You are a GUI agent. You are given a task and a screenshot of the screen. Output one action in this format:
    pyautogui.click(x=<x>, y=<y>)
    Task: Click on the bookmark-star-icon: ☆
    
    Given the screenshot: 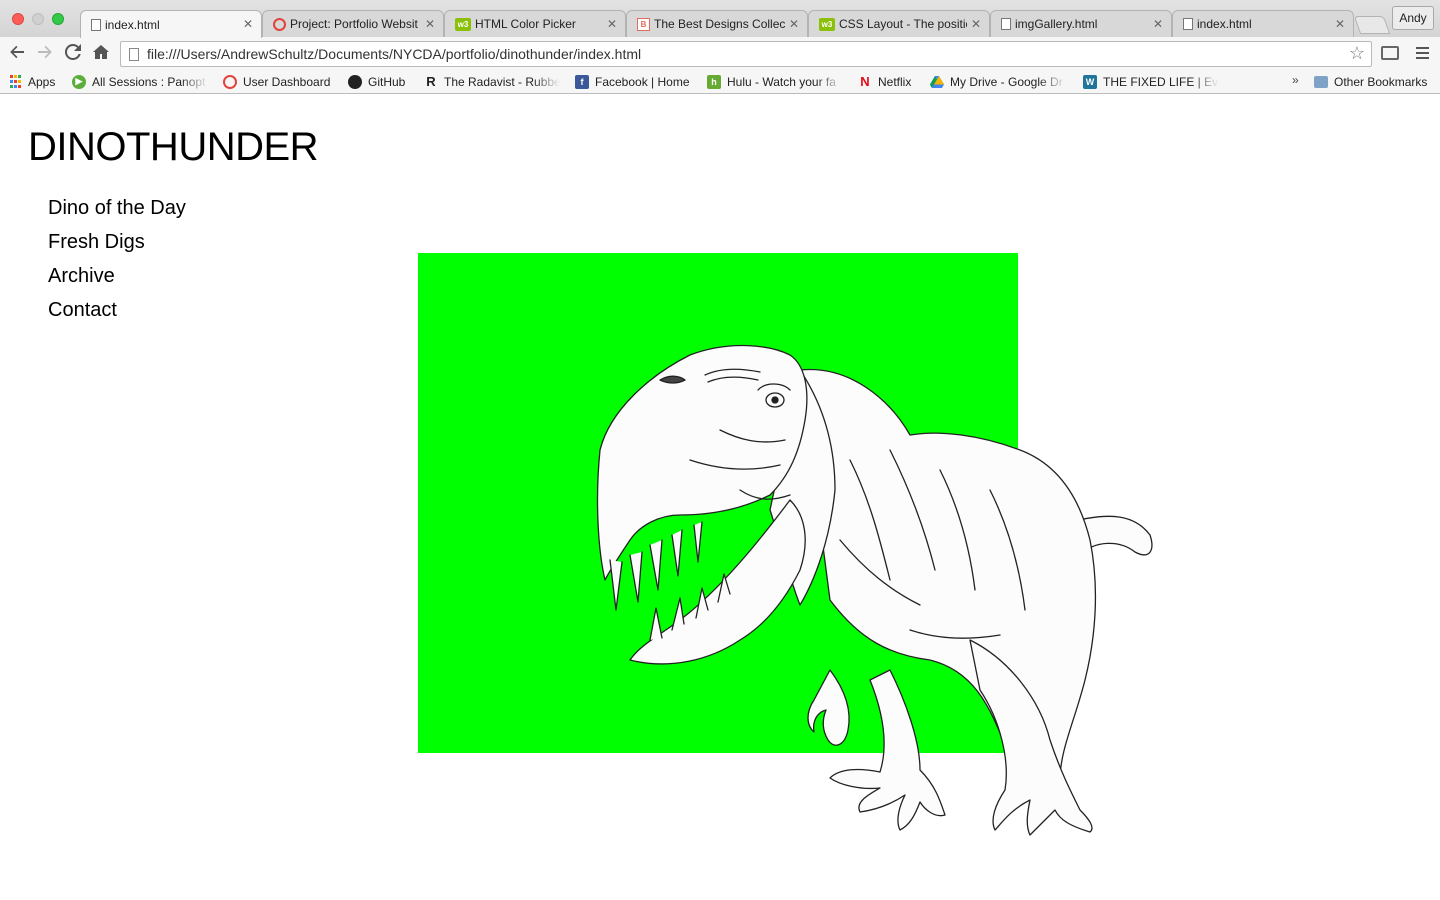 What is the action you would take?
    pyautogui.click(x=1357, y=53)
    